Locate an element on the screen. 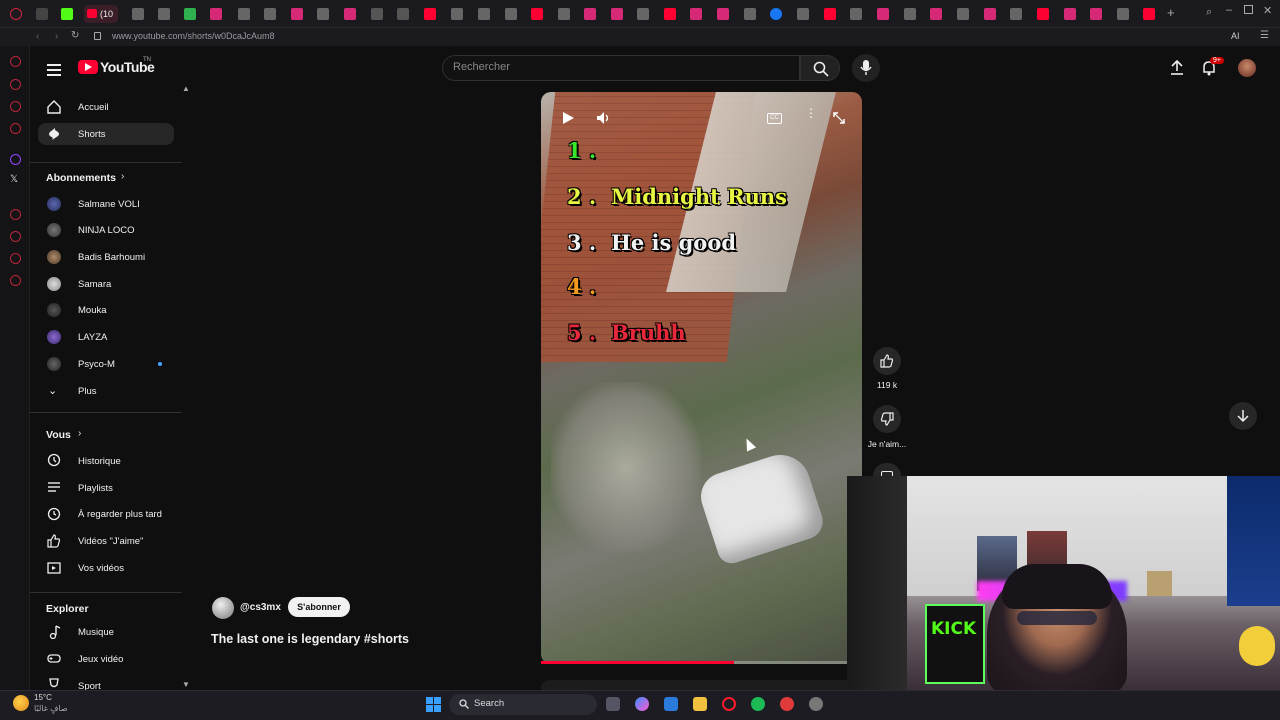  sidebar-item-your-videos: Vos vidéos is located at coordinates (101, 568).